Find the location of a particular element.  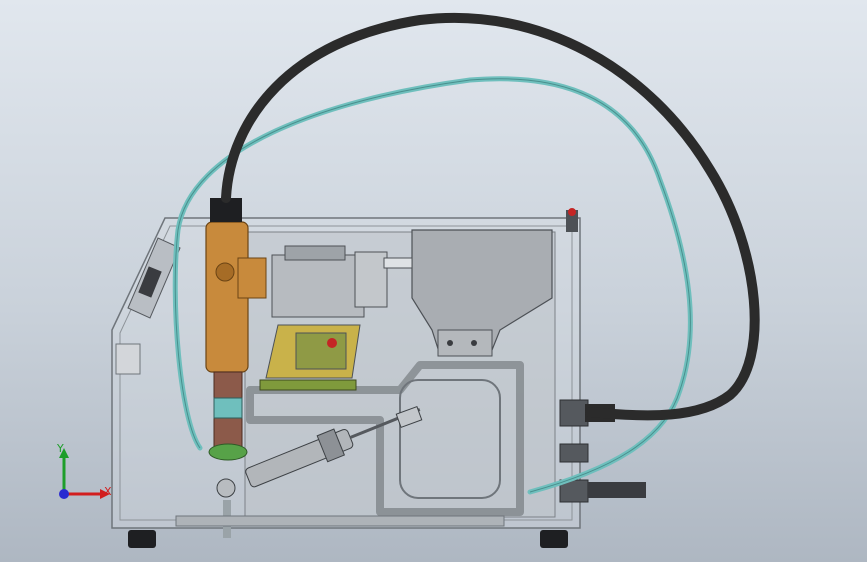

bracket is located at coordinates (371, 279).